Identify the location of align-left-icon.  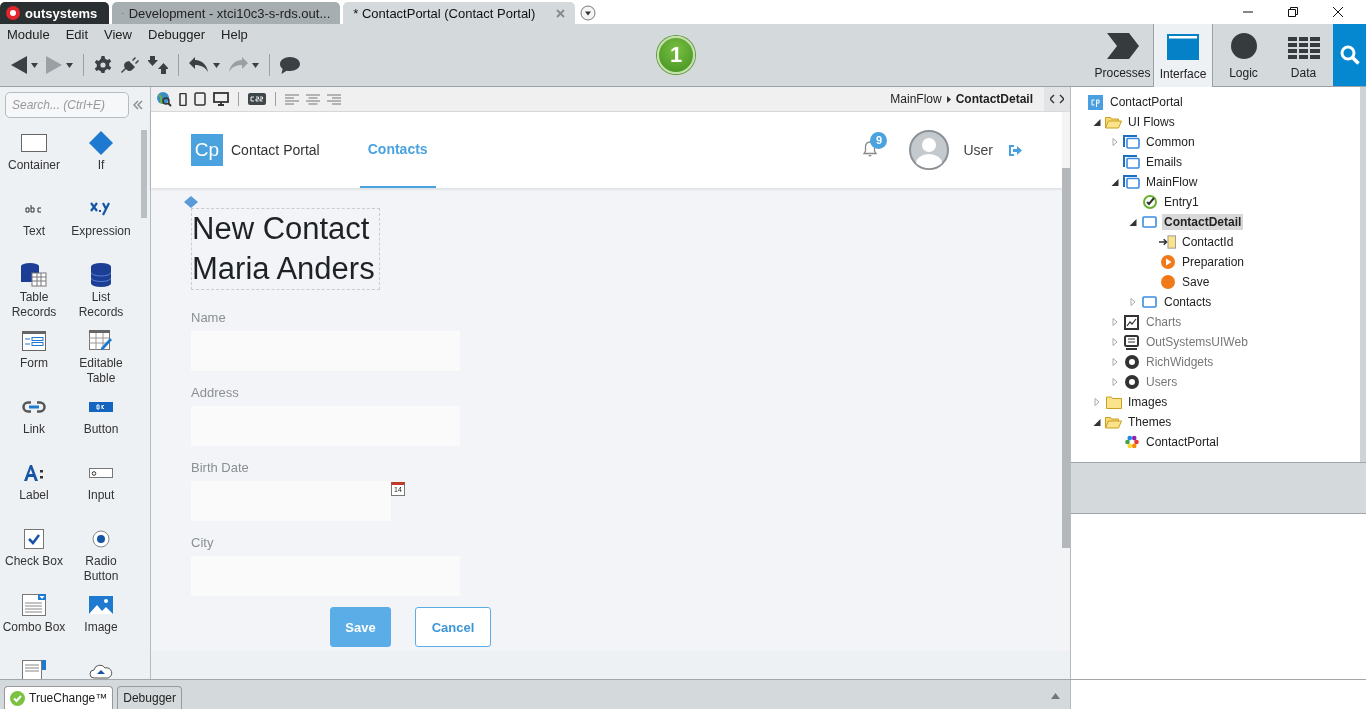
(292, 99).